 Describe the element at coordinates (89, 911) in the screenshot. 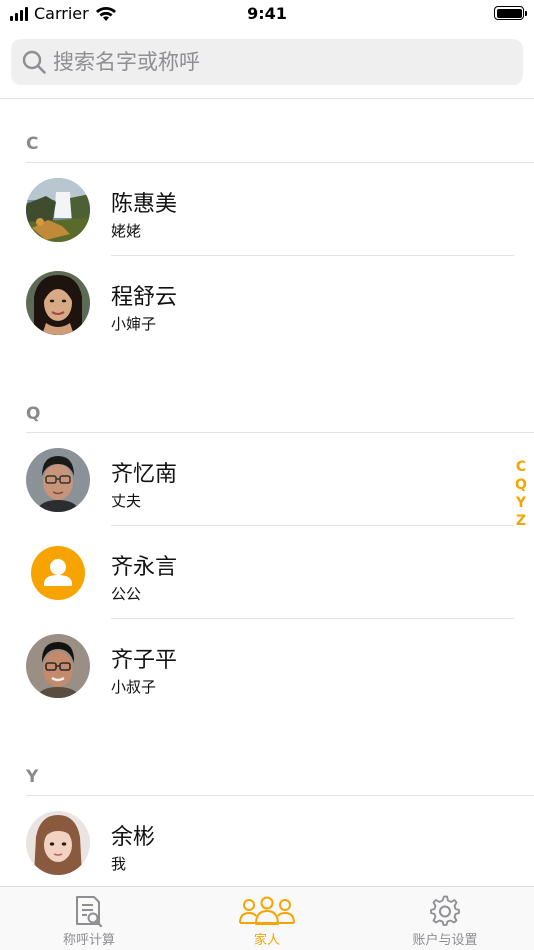

I see `calculator-doc-icon` at that location.